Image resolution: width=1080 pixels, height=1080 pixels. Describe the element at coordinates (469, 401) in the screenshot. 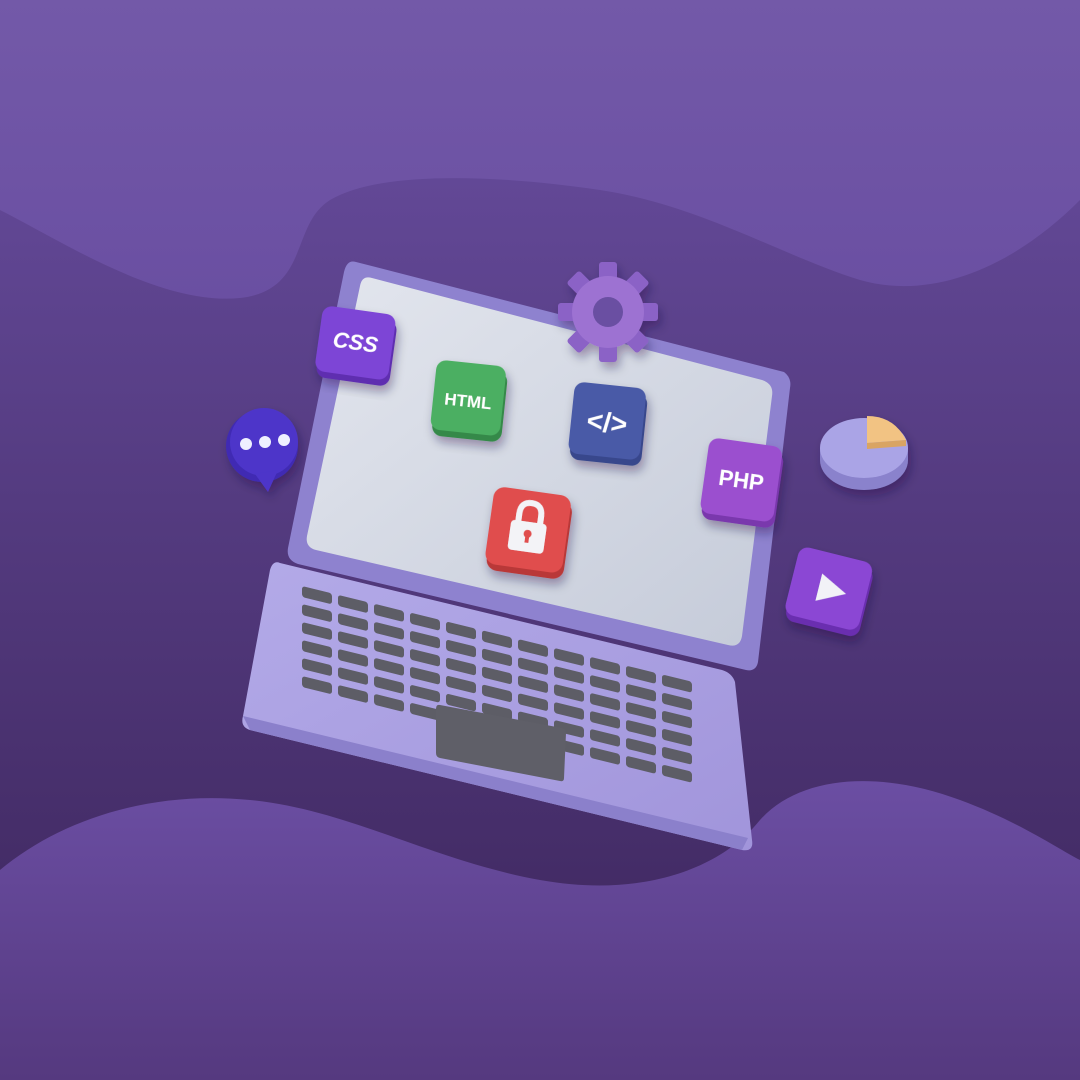

I see `html-badge: HTML` at that location.